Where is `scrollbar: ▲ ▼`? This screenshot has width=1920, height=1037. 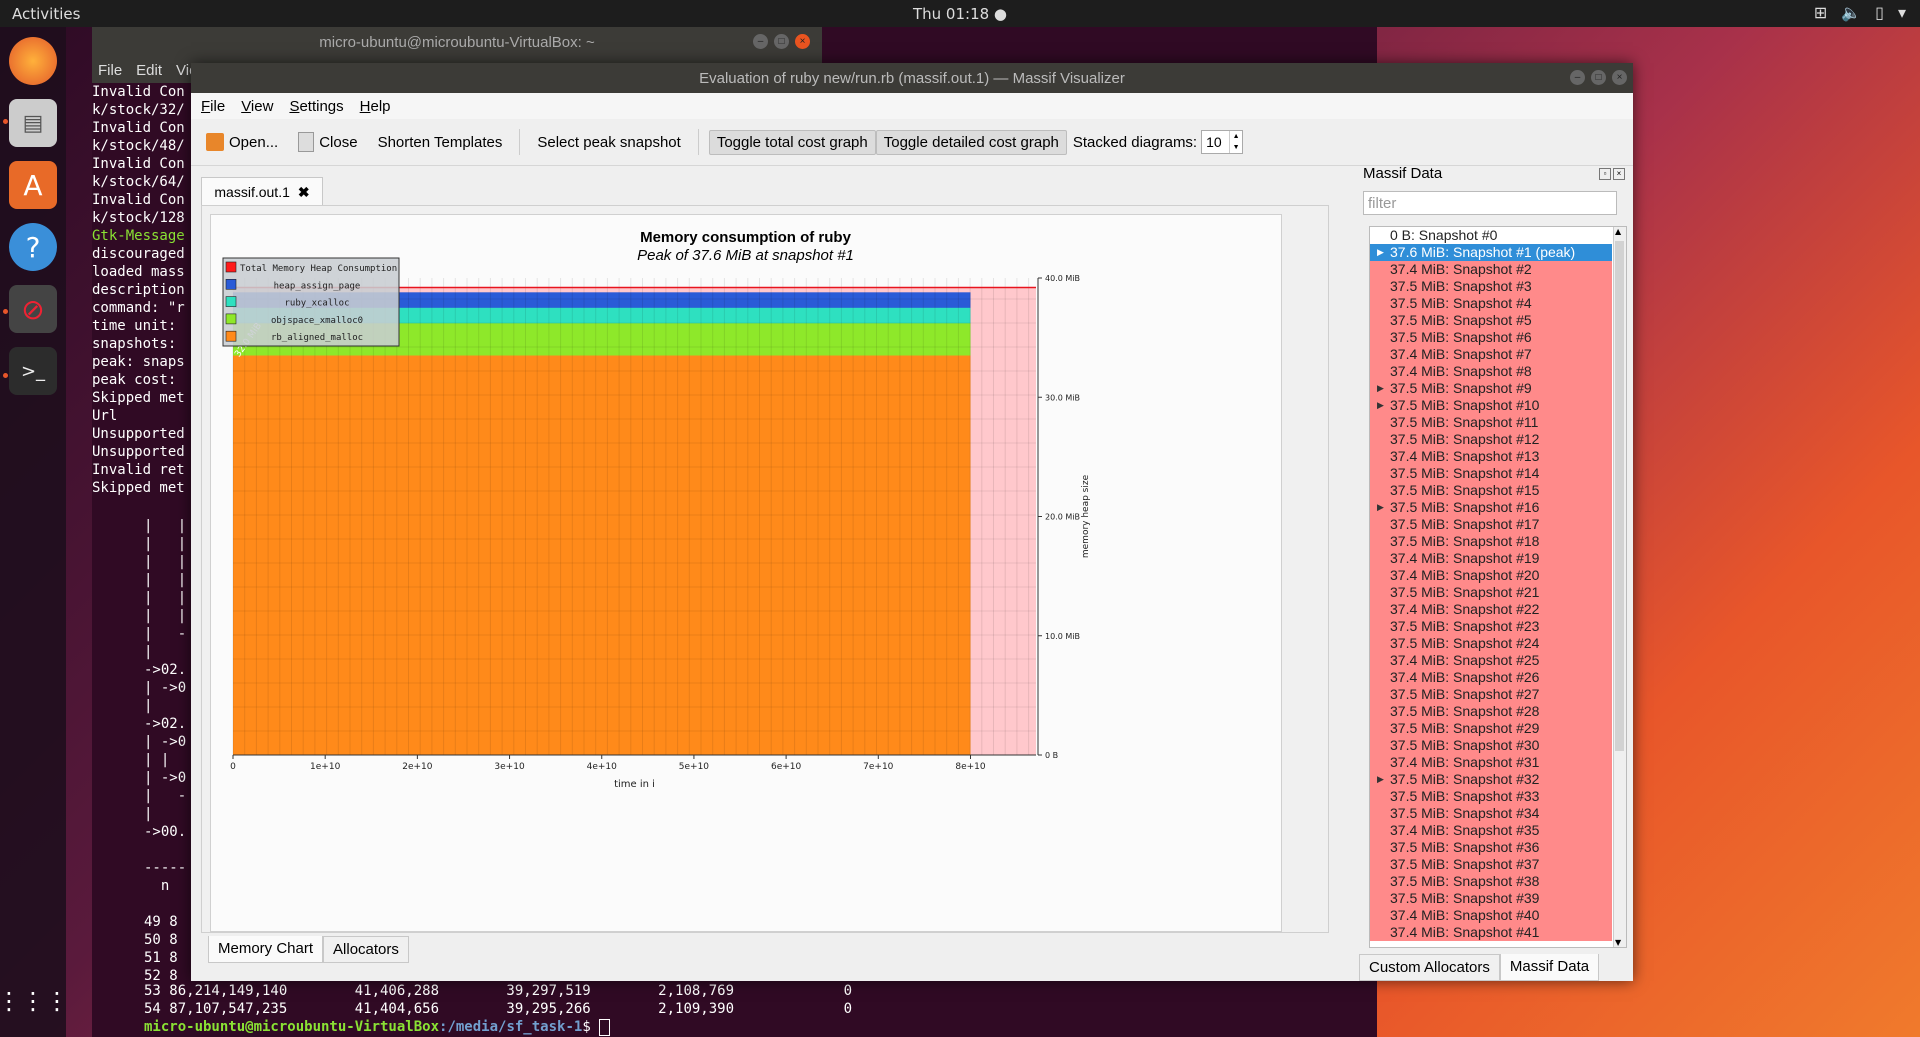 scrollbar: ▲ ▼ is located at coordinates (1619, 587).